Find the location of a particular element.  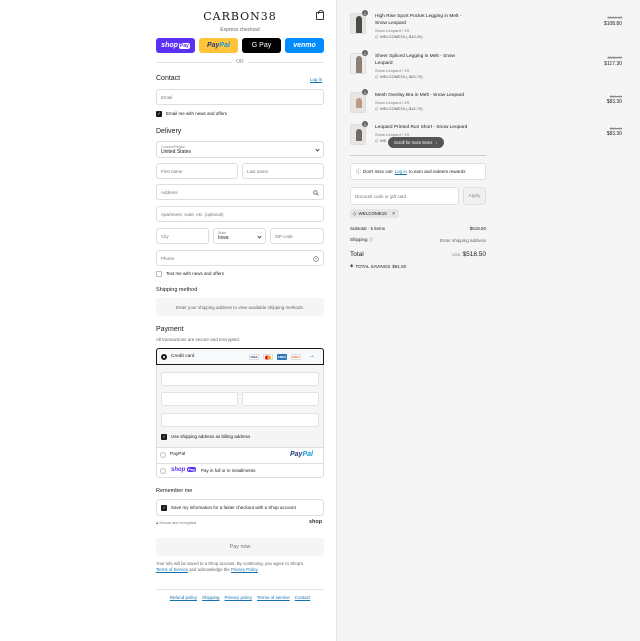

paypal-option-label: PayPal is located at coordinates (178, 454).